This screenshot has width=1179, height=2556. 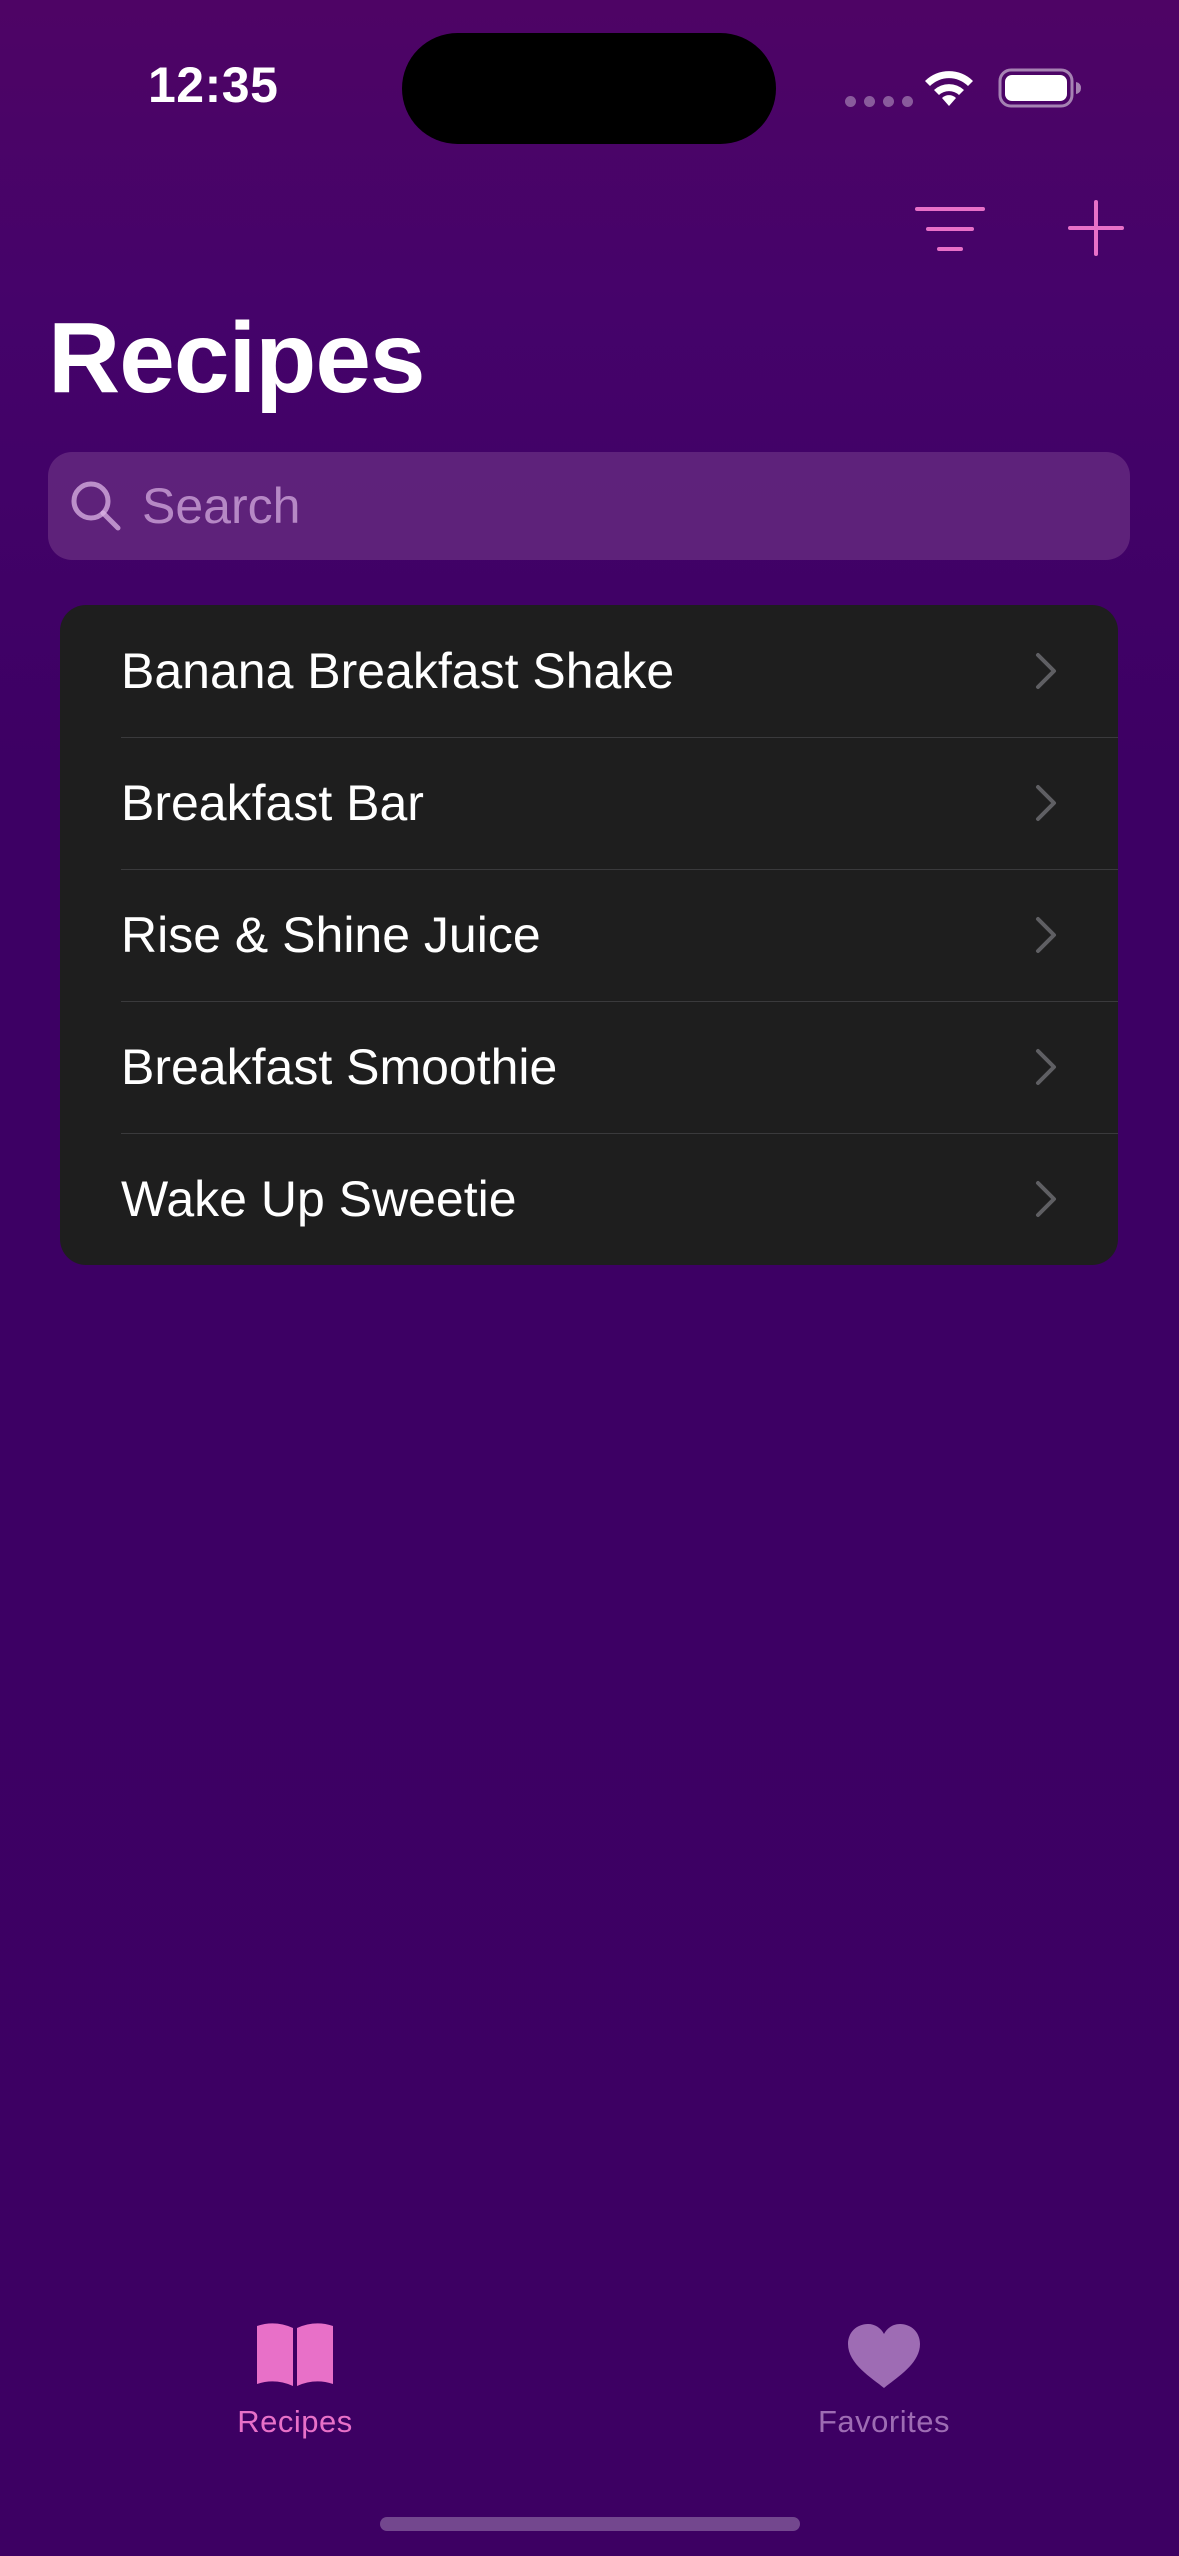 I want to click on add-recipe-button, so click(x=1096, y=228).